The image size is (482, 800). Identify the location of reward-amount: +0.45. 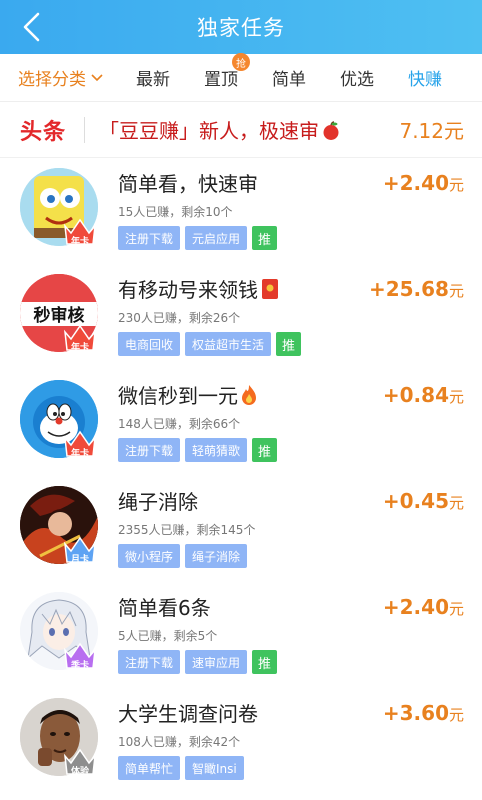
(415, 501).